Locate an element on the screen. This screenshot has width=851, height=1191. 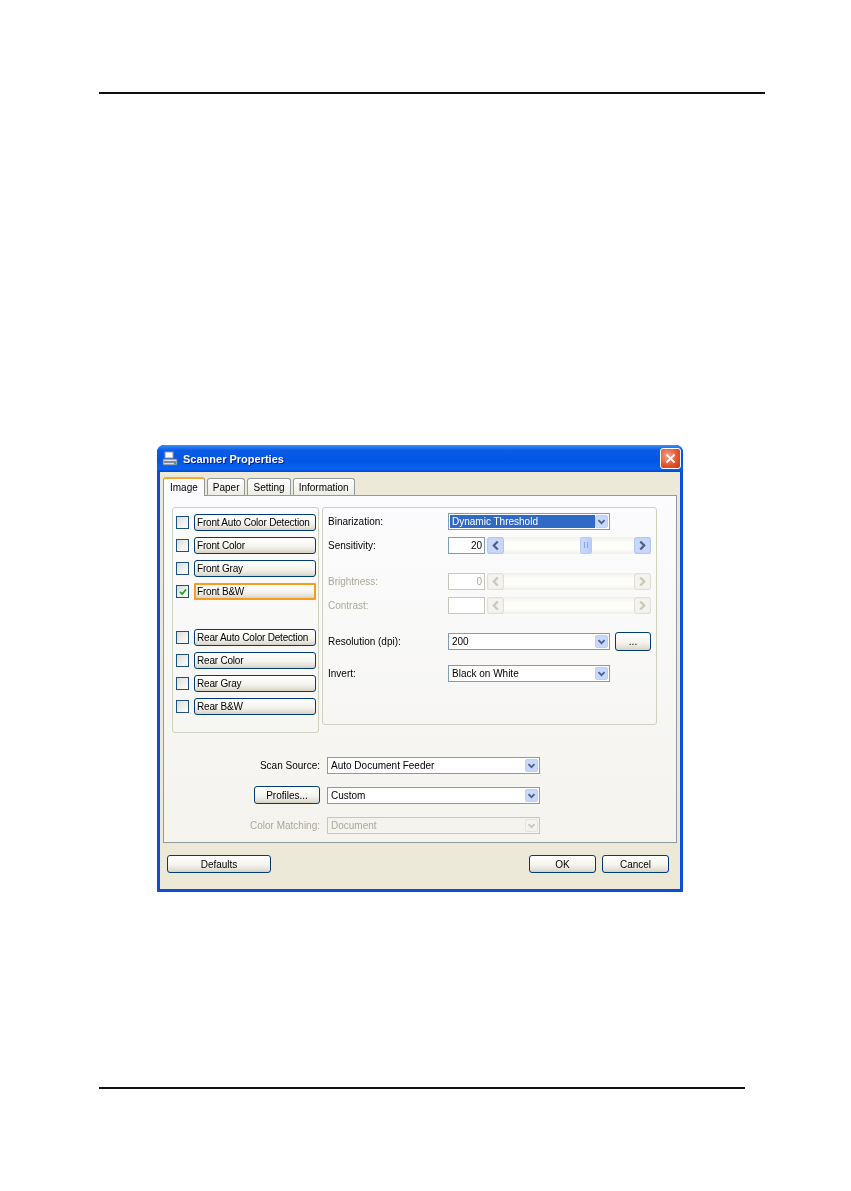
chevron-right-icon is located at coordinates (642, 545).